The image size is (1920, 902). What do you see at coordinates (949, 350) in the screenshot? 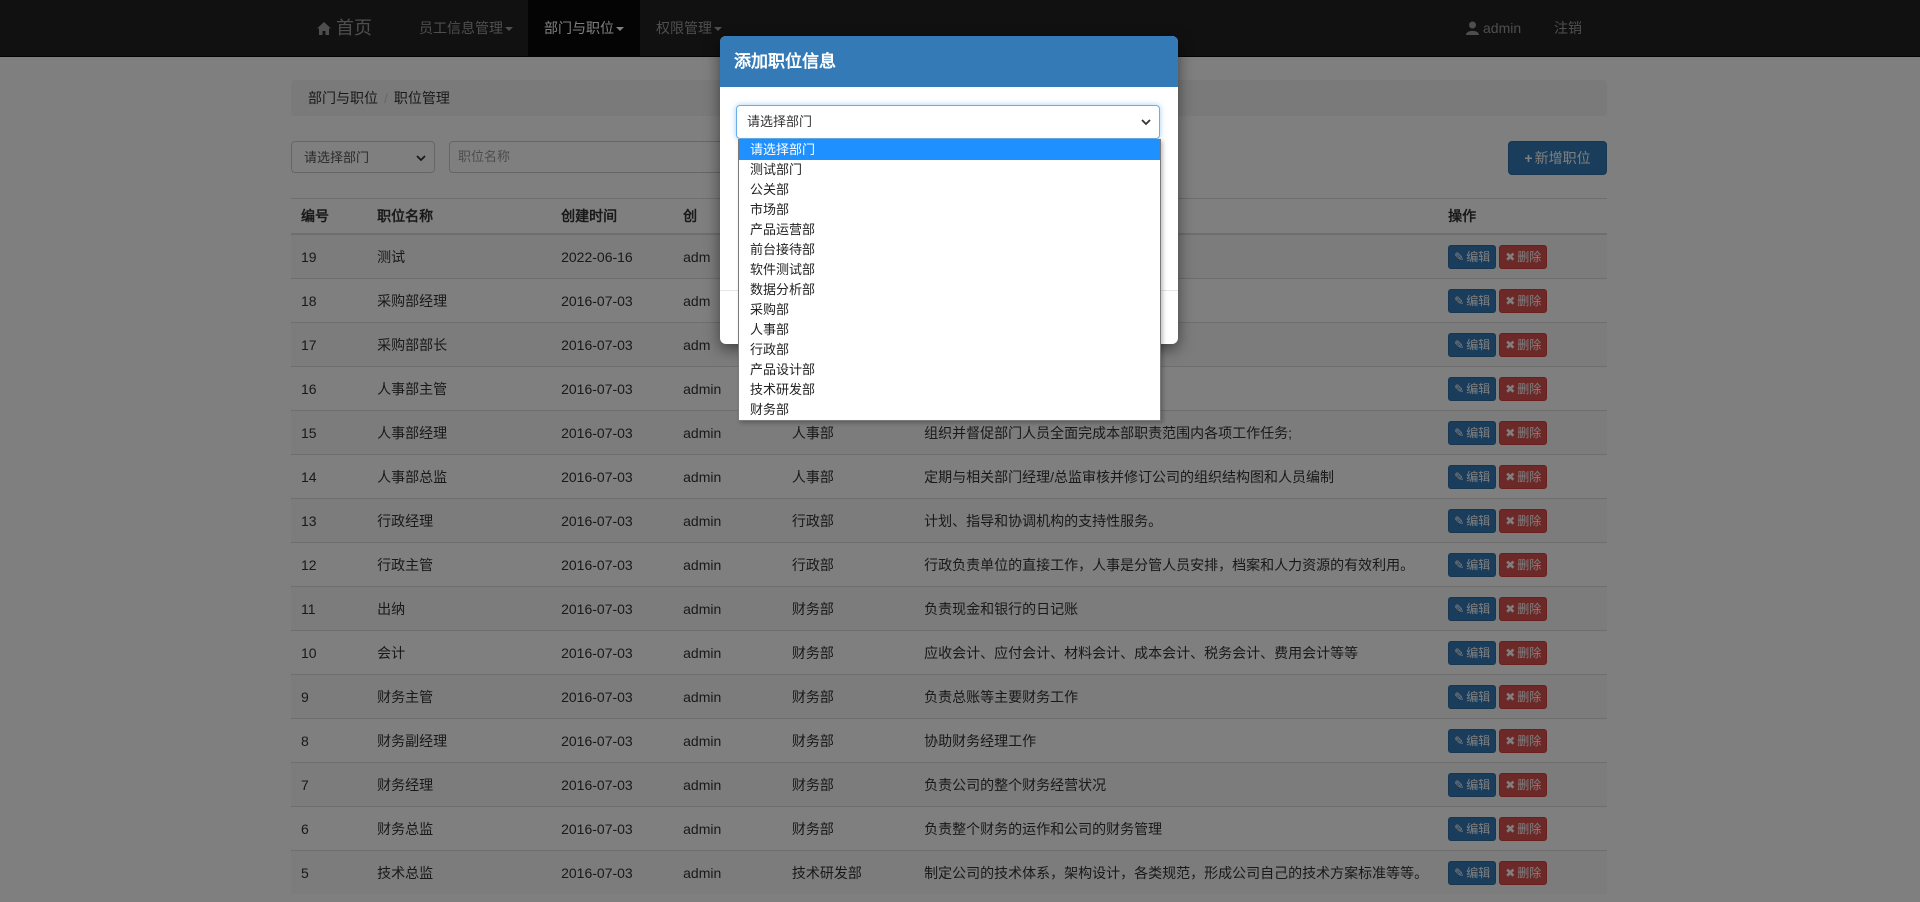
I see `dropdown-option: 行政部` at bounding box center [949, 350].